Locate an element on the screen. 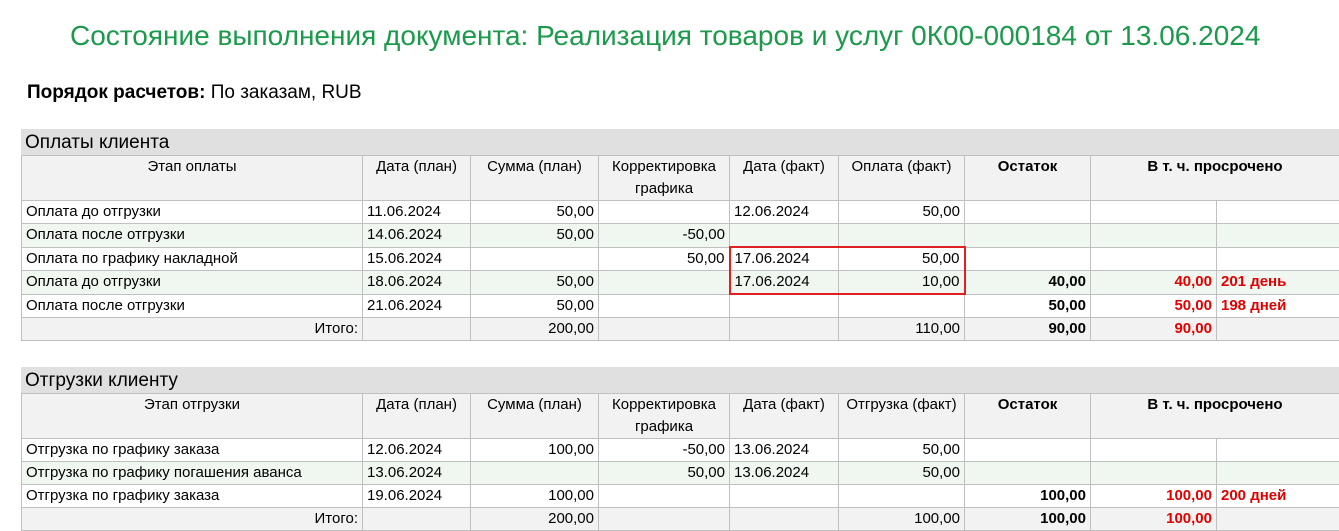  col-stage: Этап оплаты is located at coordinates (192, 178).